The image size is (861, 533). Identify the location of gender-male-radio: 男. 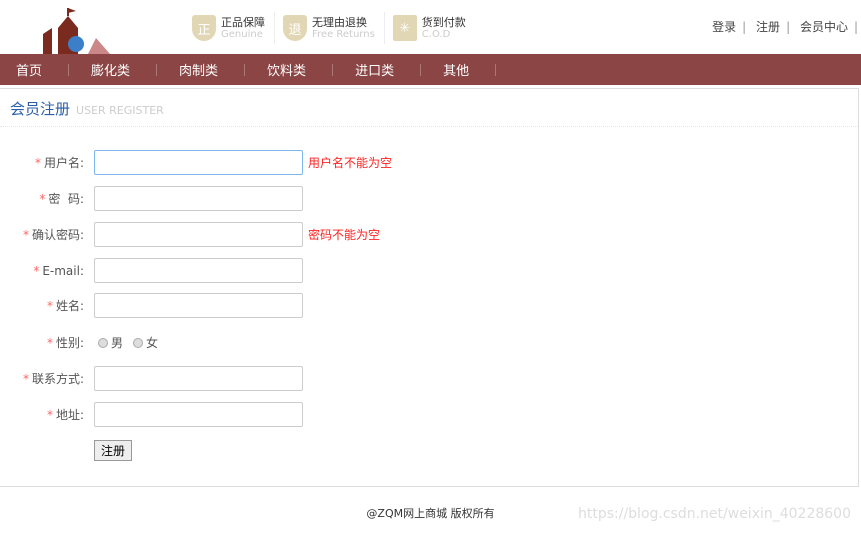
(110, 342).